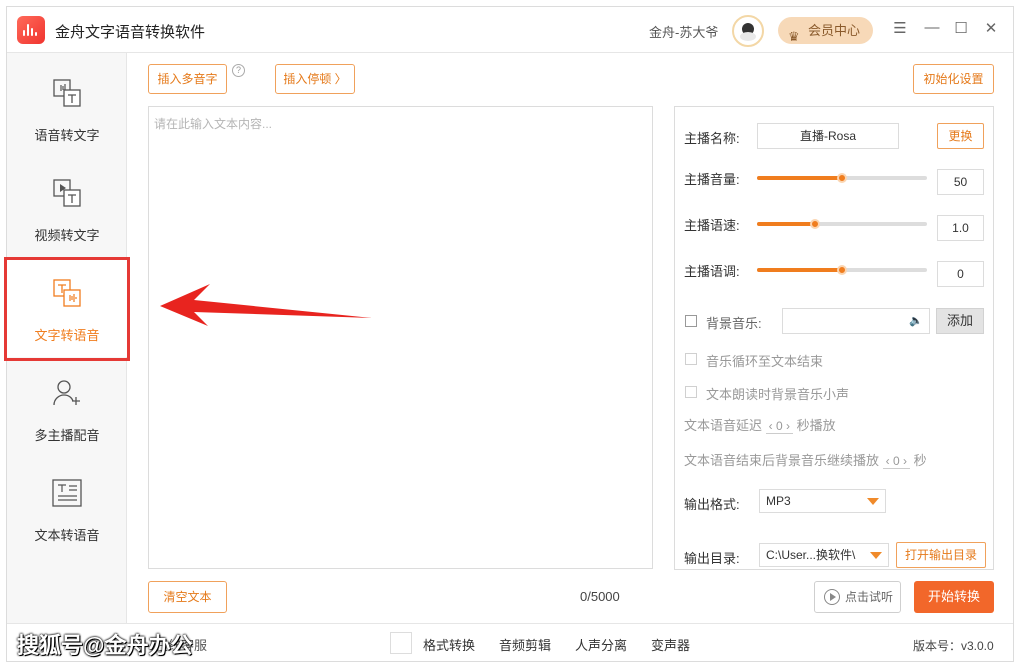 The width and height of the screenshot is (1020, 670). I want to click on loop-label: 音乐循环至文本结束, so click(765, 361).